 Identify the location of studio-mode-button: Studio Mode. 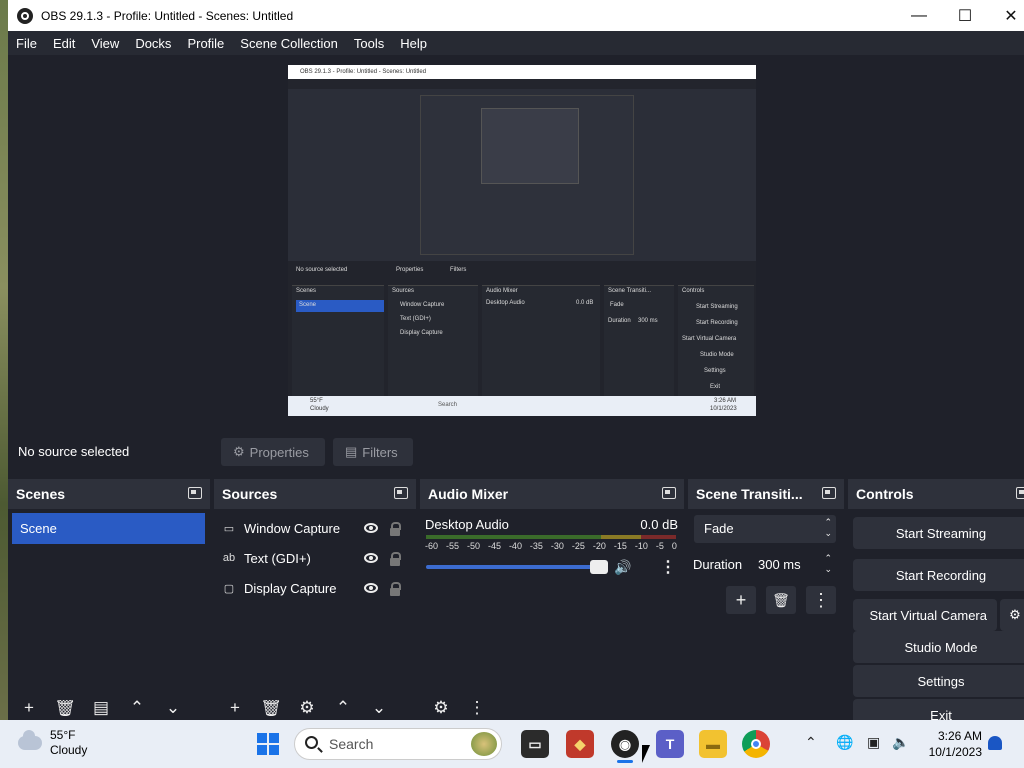
(938, 647).